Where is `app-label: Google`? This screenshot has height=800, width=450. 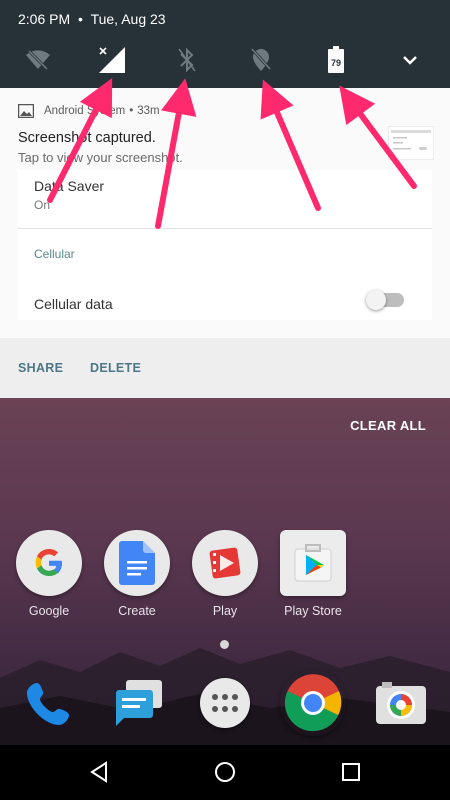 app-label: Google is located at coordinates (49, 611).